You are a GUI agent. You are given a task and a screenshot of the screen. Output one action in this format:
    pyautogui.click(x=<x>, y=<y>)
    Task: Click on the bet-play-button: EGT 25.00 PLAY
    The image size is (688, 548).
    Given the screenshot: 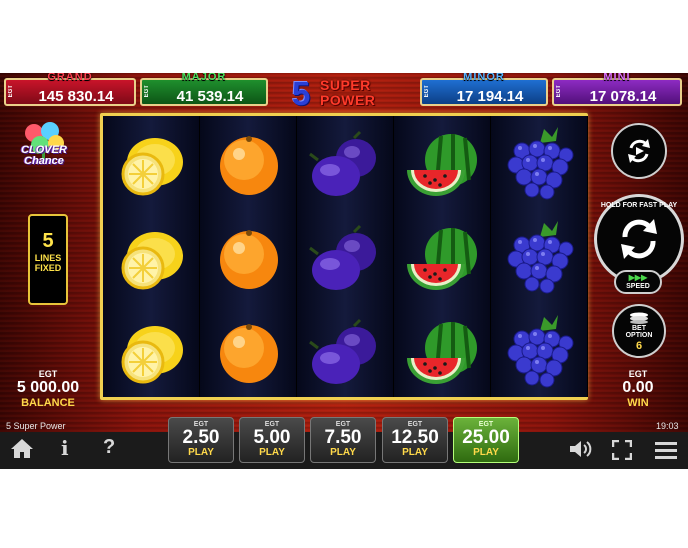 What is the action you would take?
    pyautogui.click(x=486, y=440)
    